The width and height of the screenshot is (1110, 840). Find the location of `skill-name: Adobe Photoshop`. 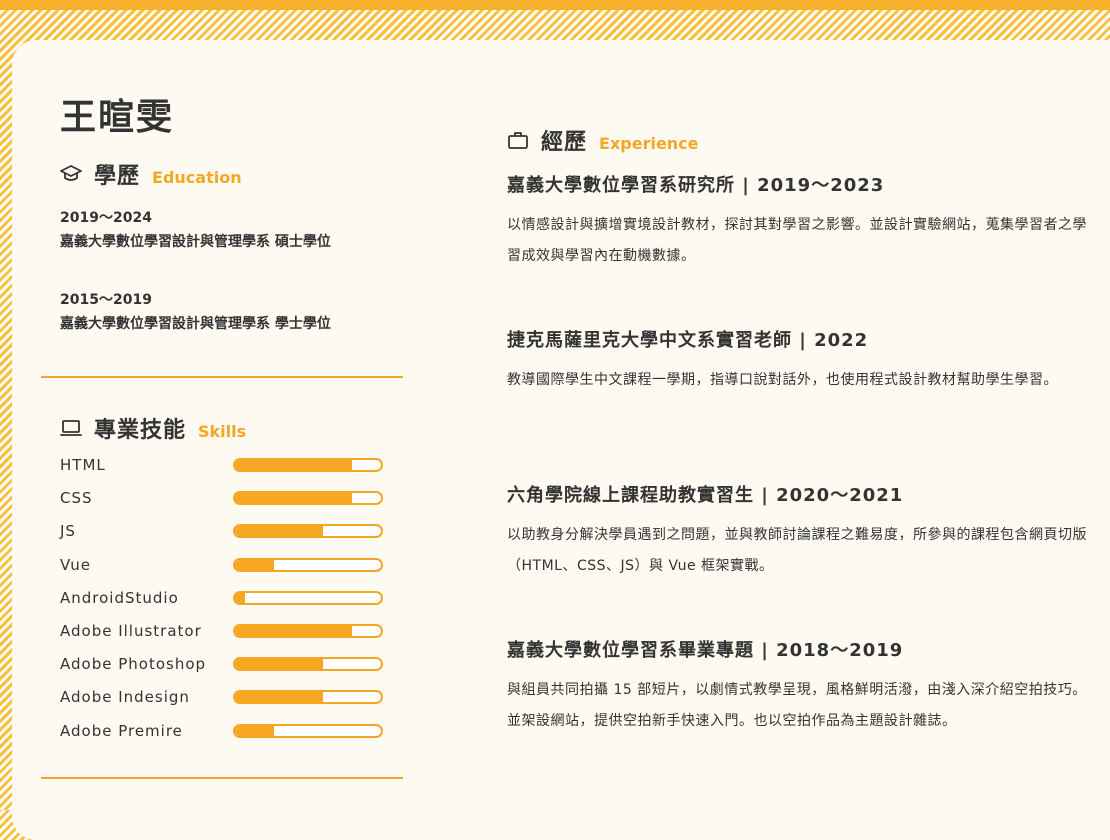

skill-name: Adobe Photoshop is located at coordinates (133, 664).